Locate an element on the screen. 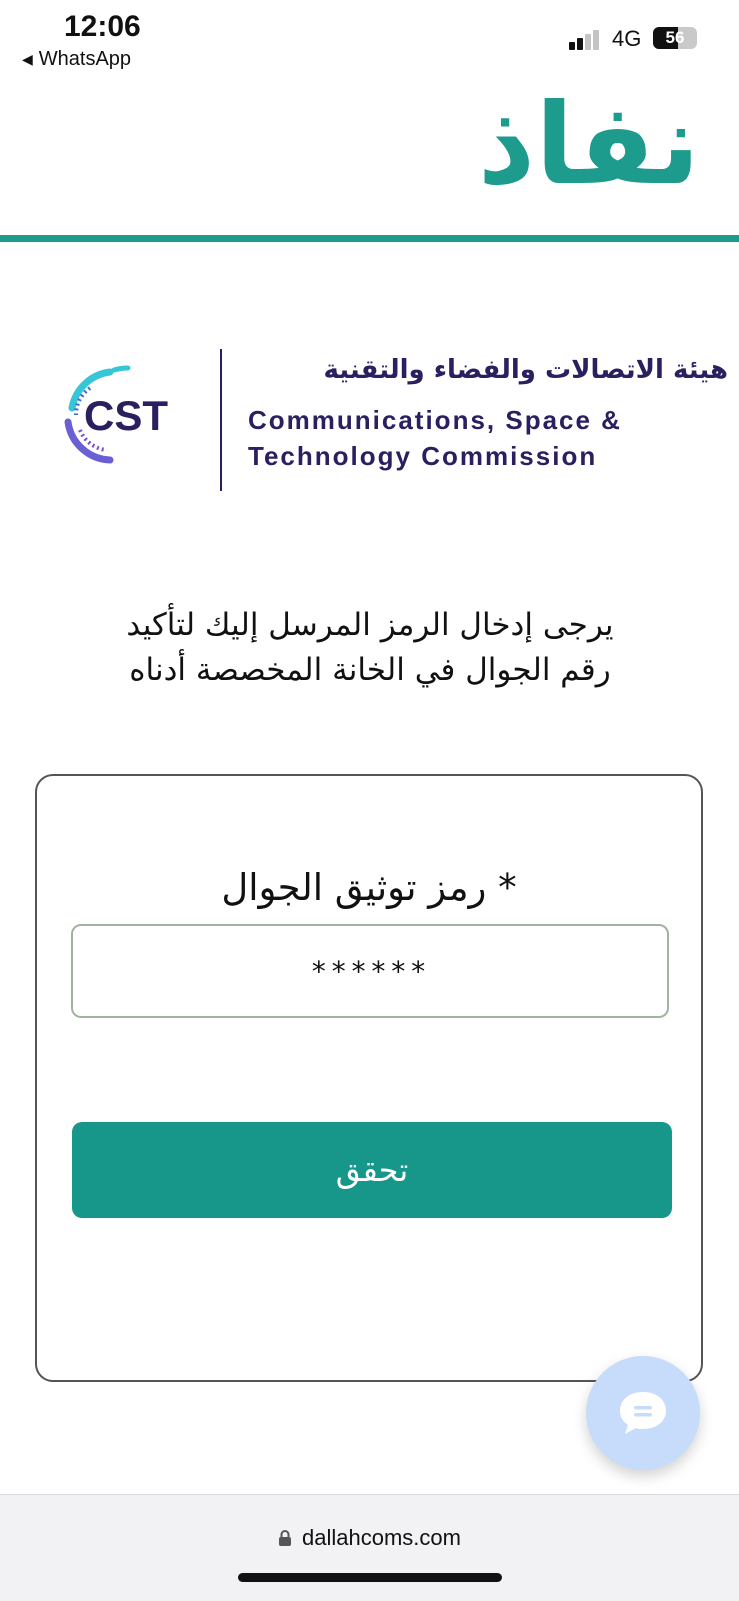  chat-button is located at coordinates (643, 1413).